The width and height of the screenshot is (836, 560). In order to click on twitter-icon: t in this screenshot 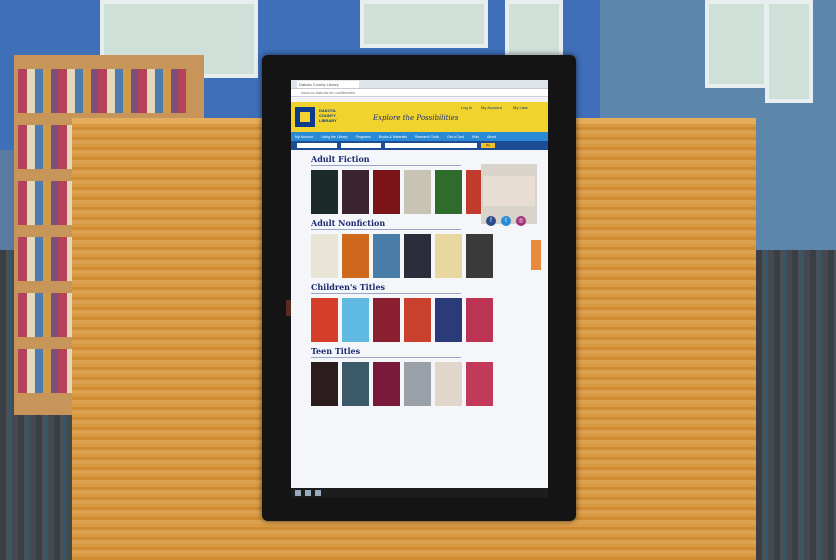, I will do `click(506, 221)`.